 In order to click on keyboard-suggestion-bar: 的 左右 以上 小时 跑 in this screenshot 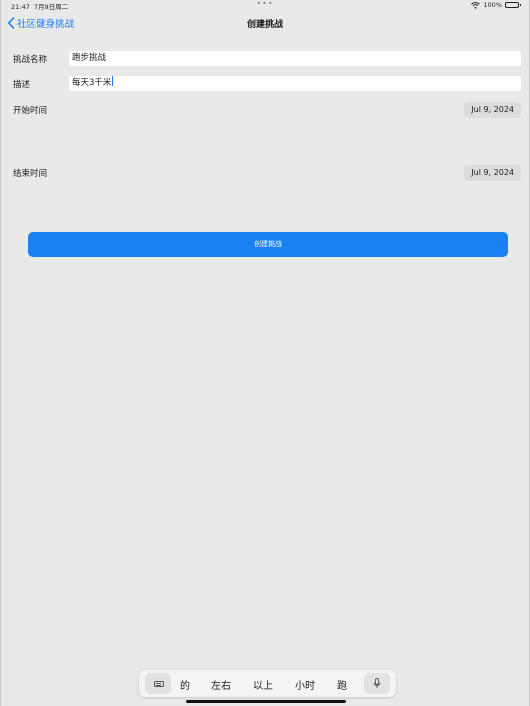, I will do `click(267, 683)`.